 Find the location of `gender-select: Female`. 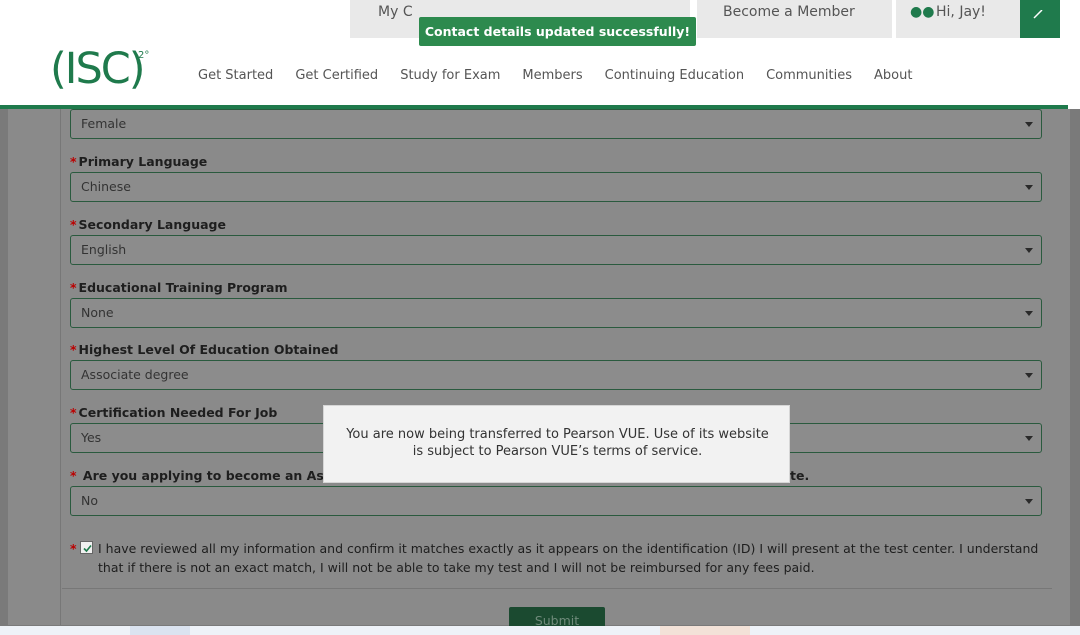

gender-select: Female is located at coordinates (556, 124).